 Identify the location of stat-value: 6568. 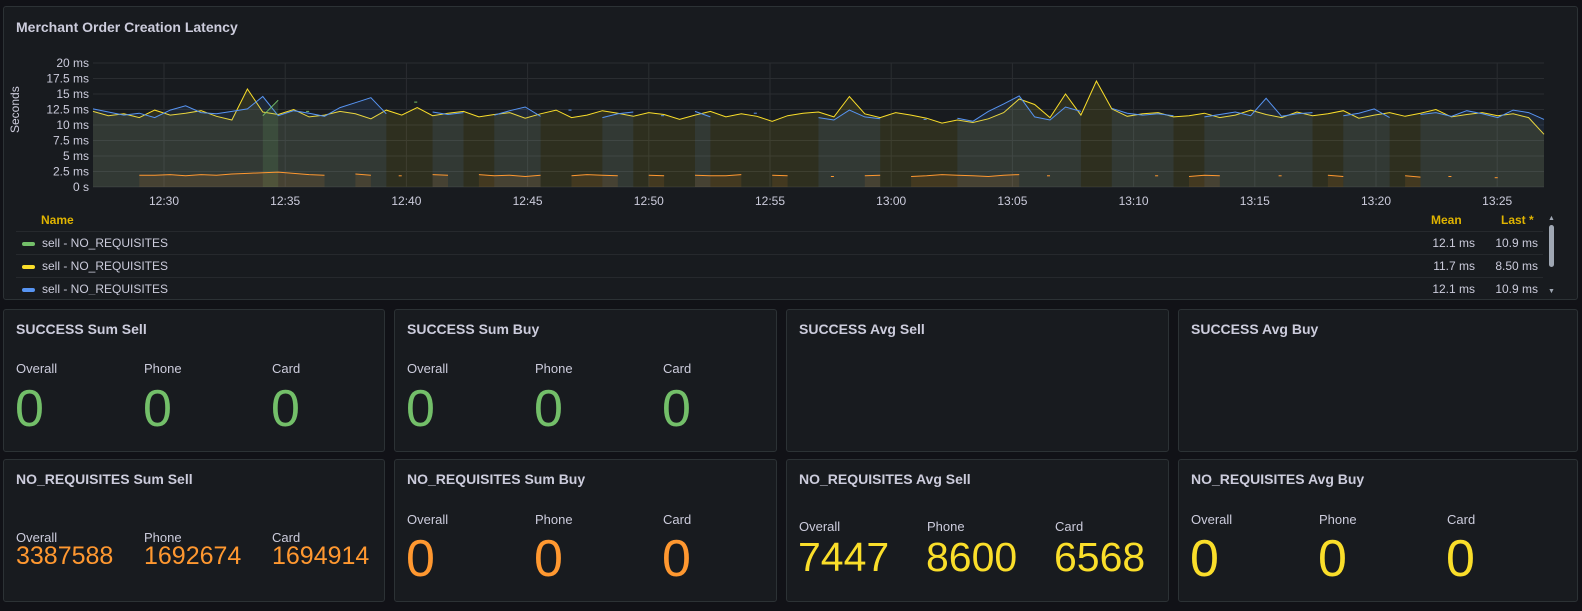
(1100, 557).